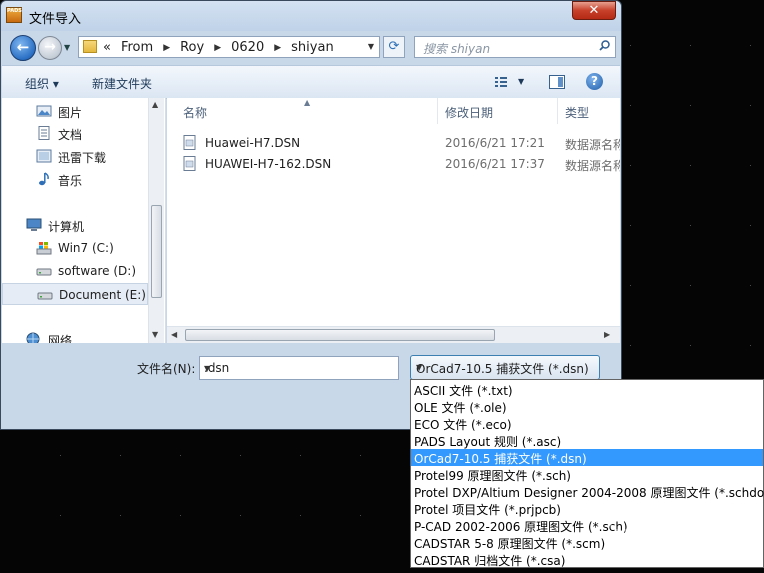 This screenshot has height=573, width=764. I want to click on sidebar-item-win7-c: Win7 (C:), so click(75, 248).